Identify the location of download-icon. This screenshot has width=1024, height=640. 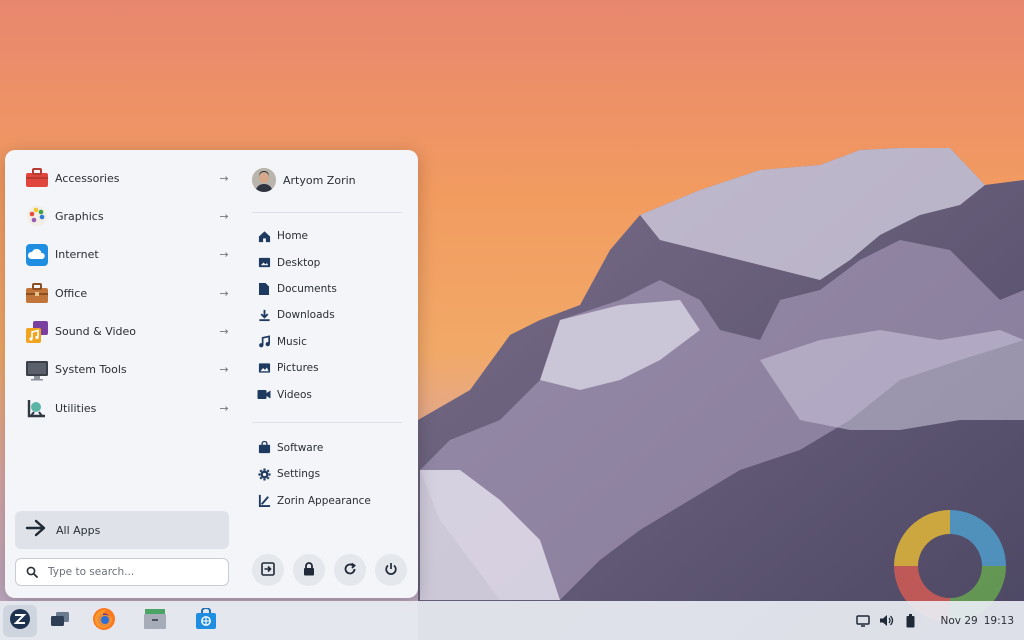
(264, 315).